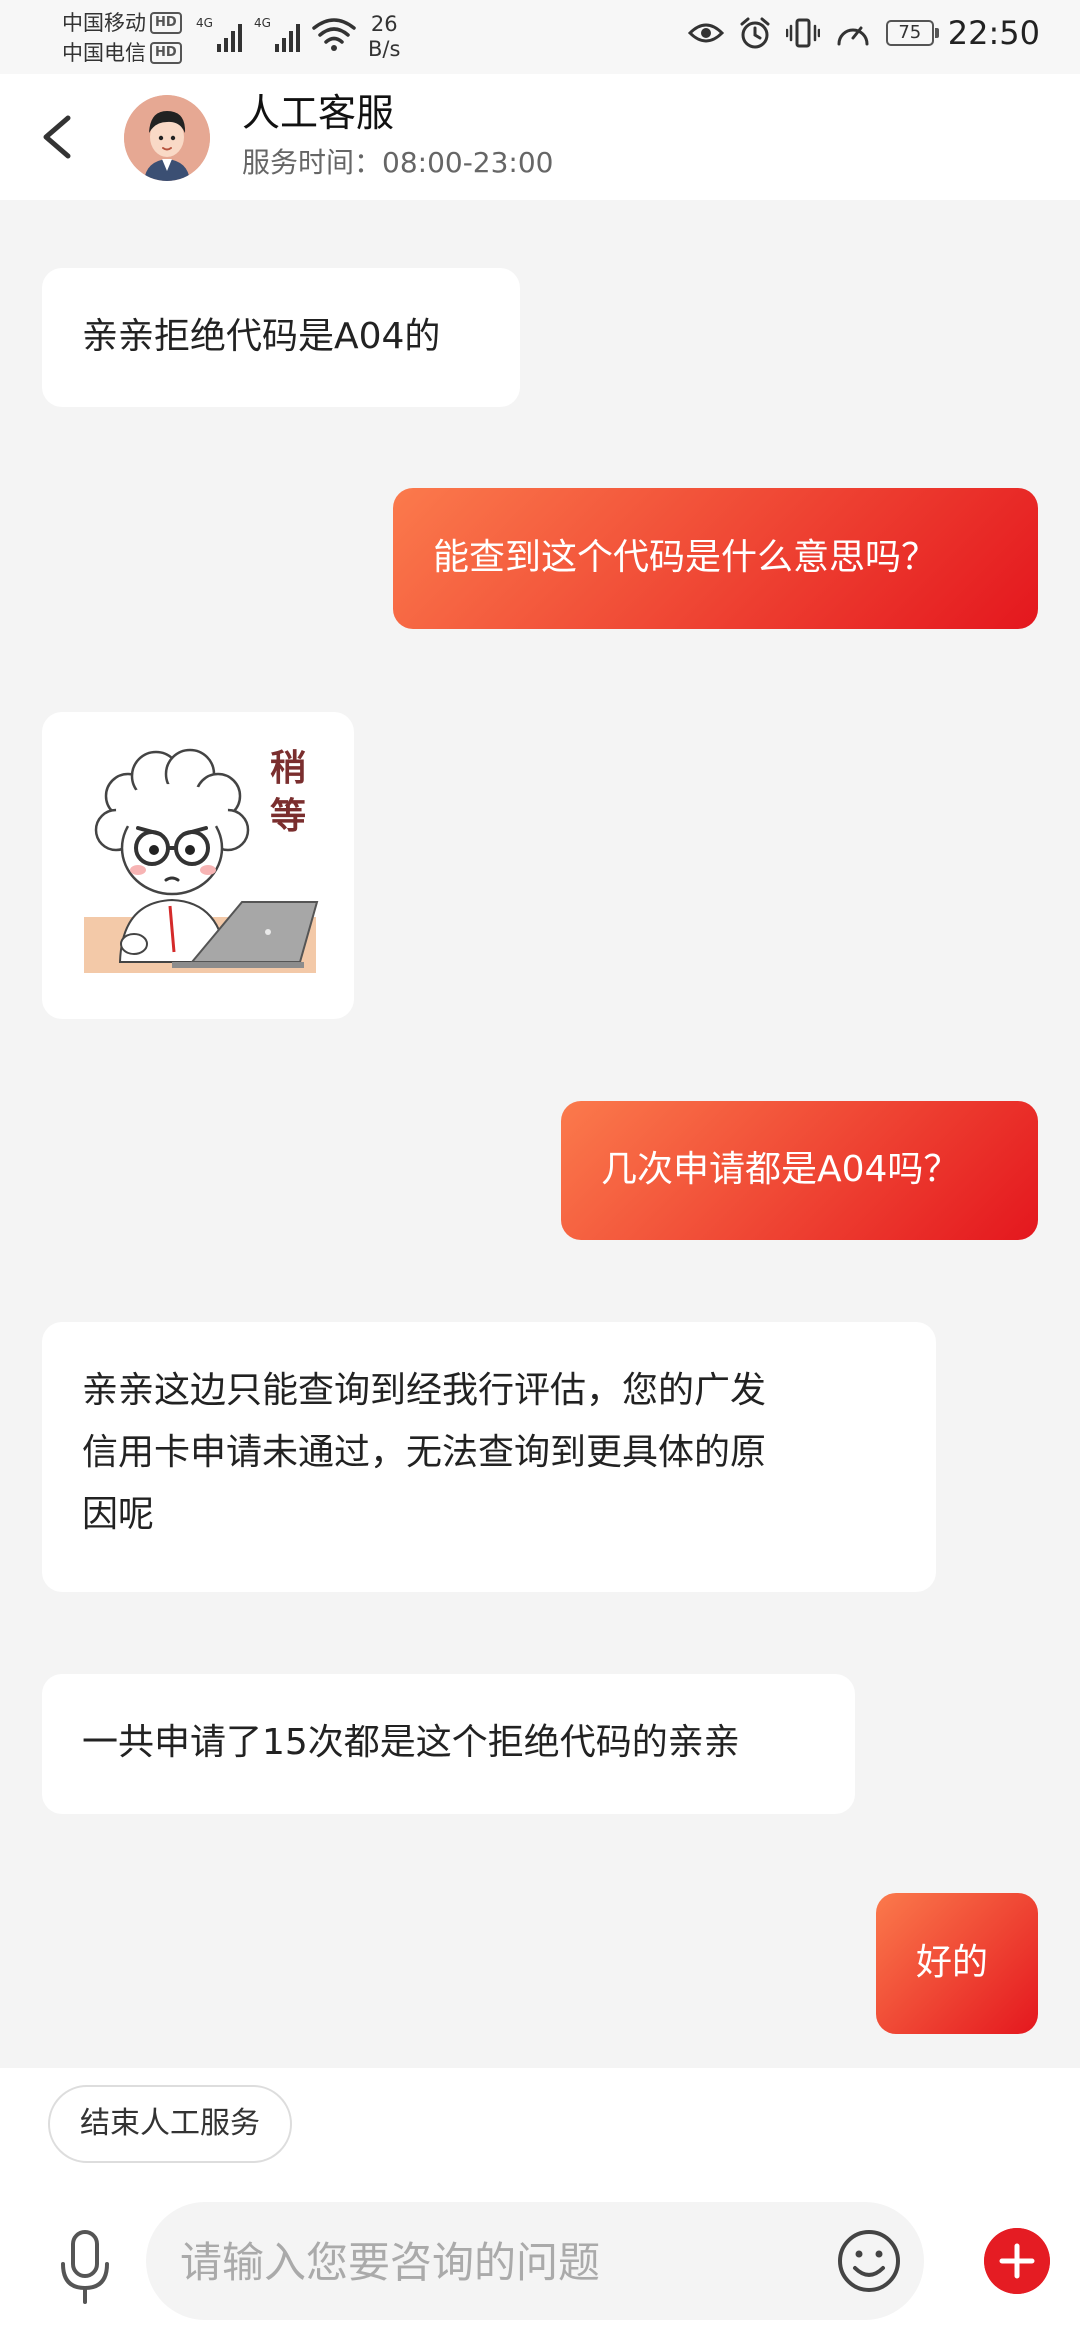 The image size is (1080, 2340). I want to click on emoji-icon, so click(869, 2261).